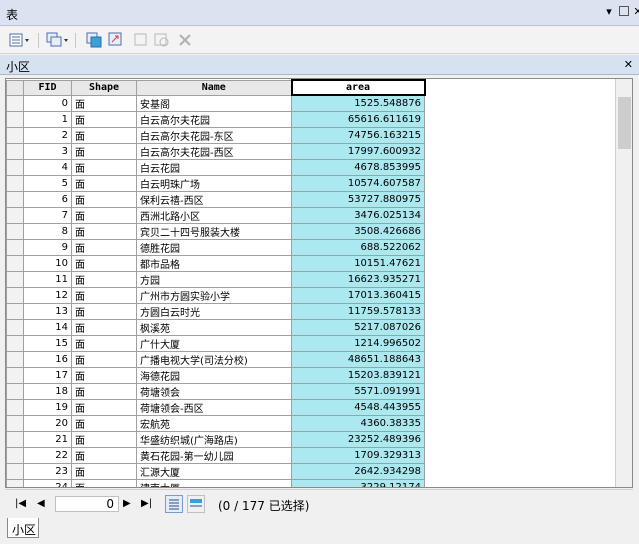  Describe the element at coordinates (624, 123) in the screenshot. I see `scrollbar-thumb` at that location.